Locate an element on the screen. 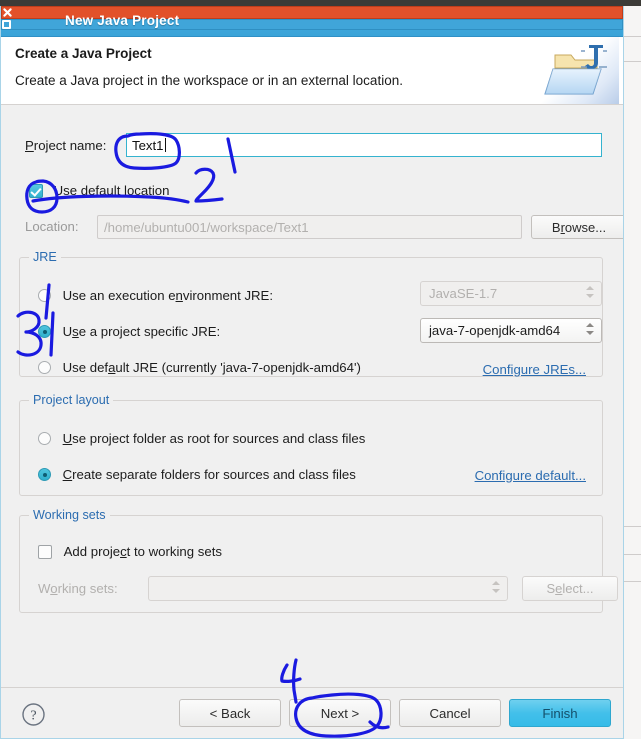 This screenshot has height=739, width=641. add-to-working-sets-label: Add project to working sets is located at coordinates (142, 551).